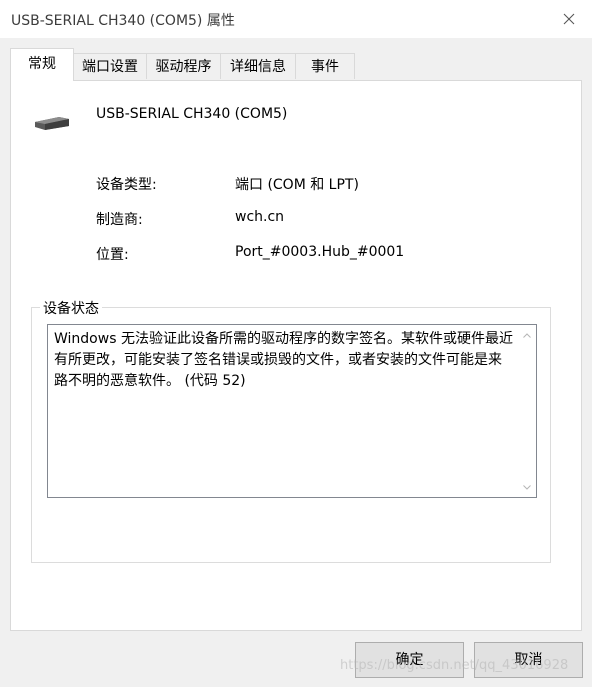  What do you see at coordinates (110, 66) in the screenshot?
I see `tab-port-settings: 端口设置` at bounding box center [110, 66].